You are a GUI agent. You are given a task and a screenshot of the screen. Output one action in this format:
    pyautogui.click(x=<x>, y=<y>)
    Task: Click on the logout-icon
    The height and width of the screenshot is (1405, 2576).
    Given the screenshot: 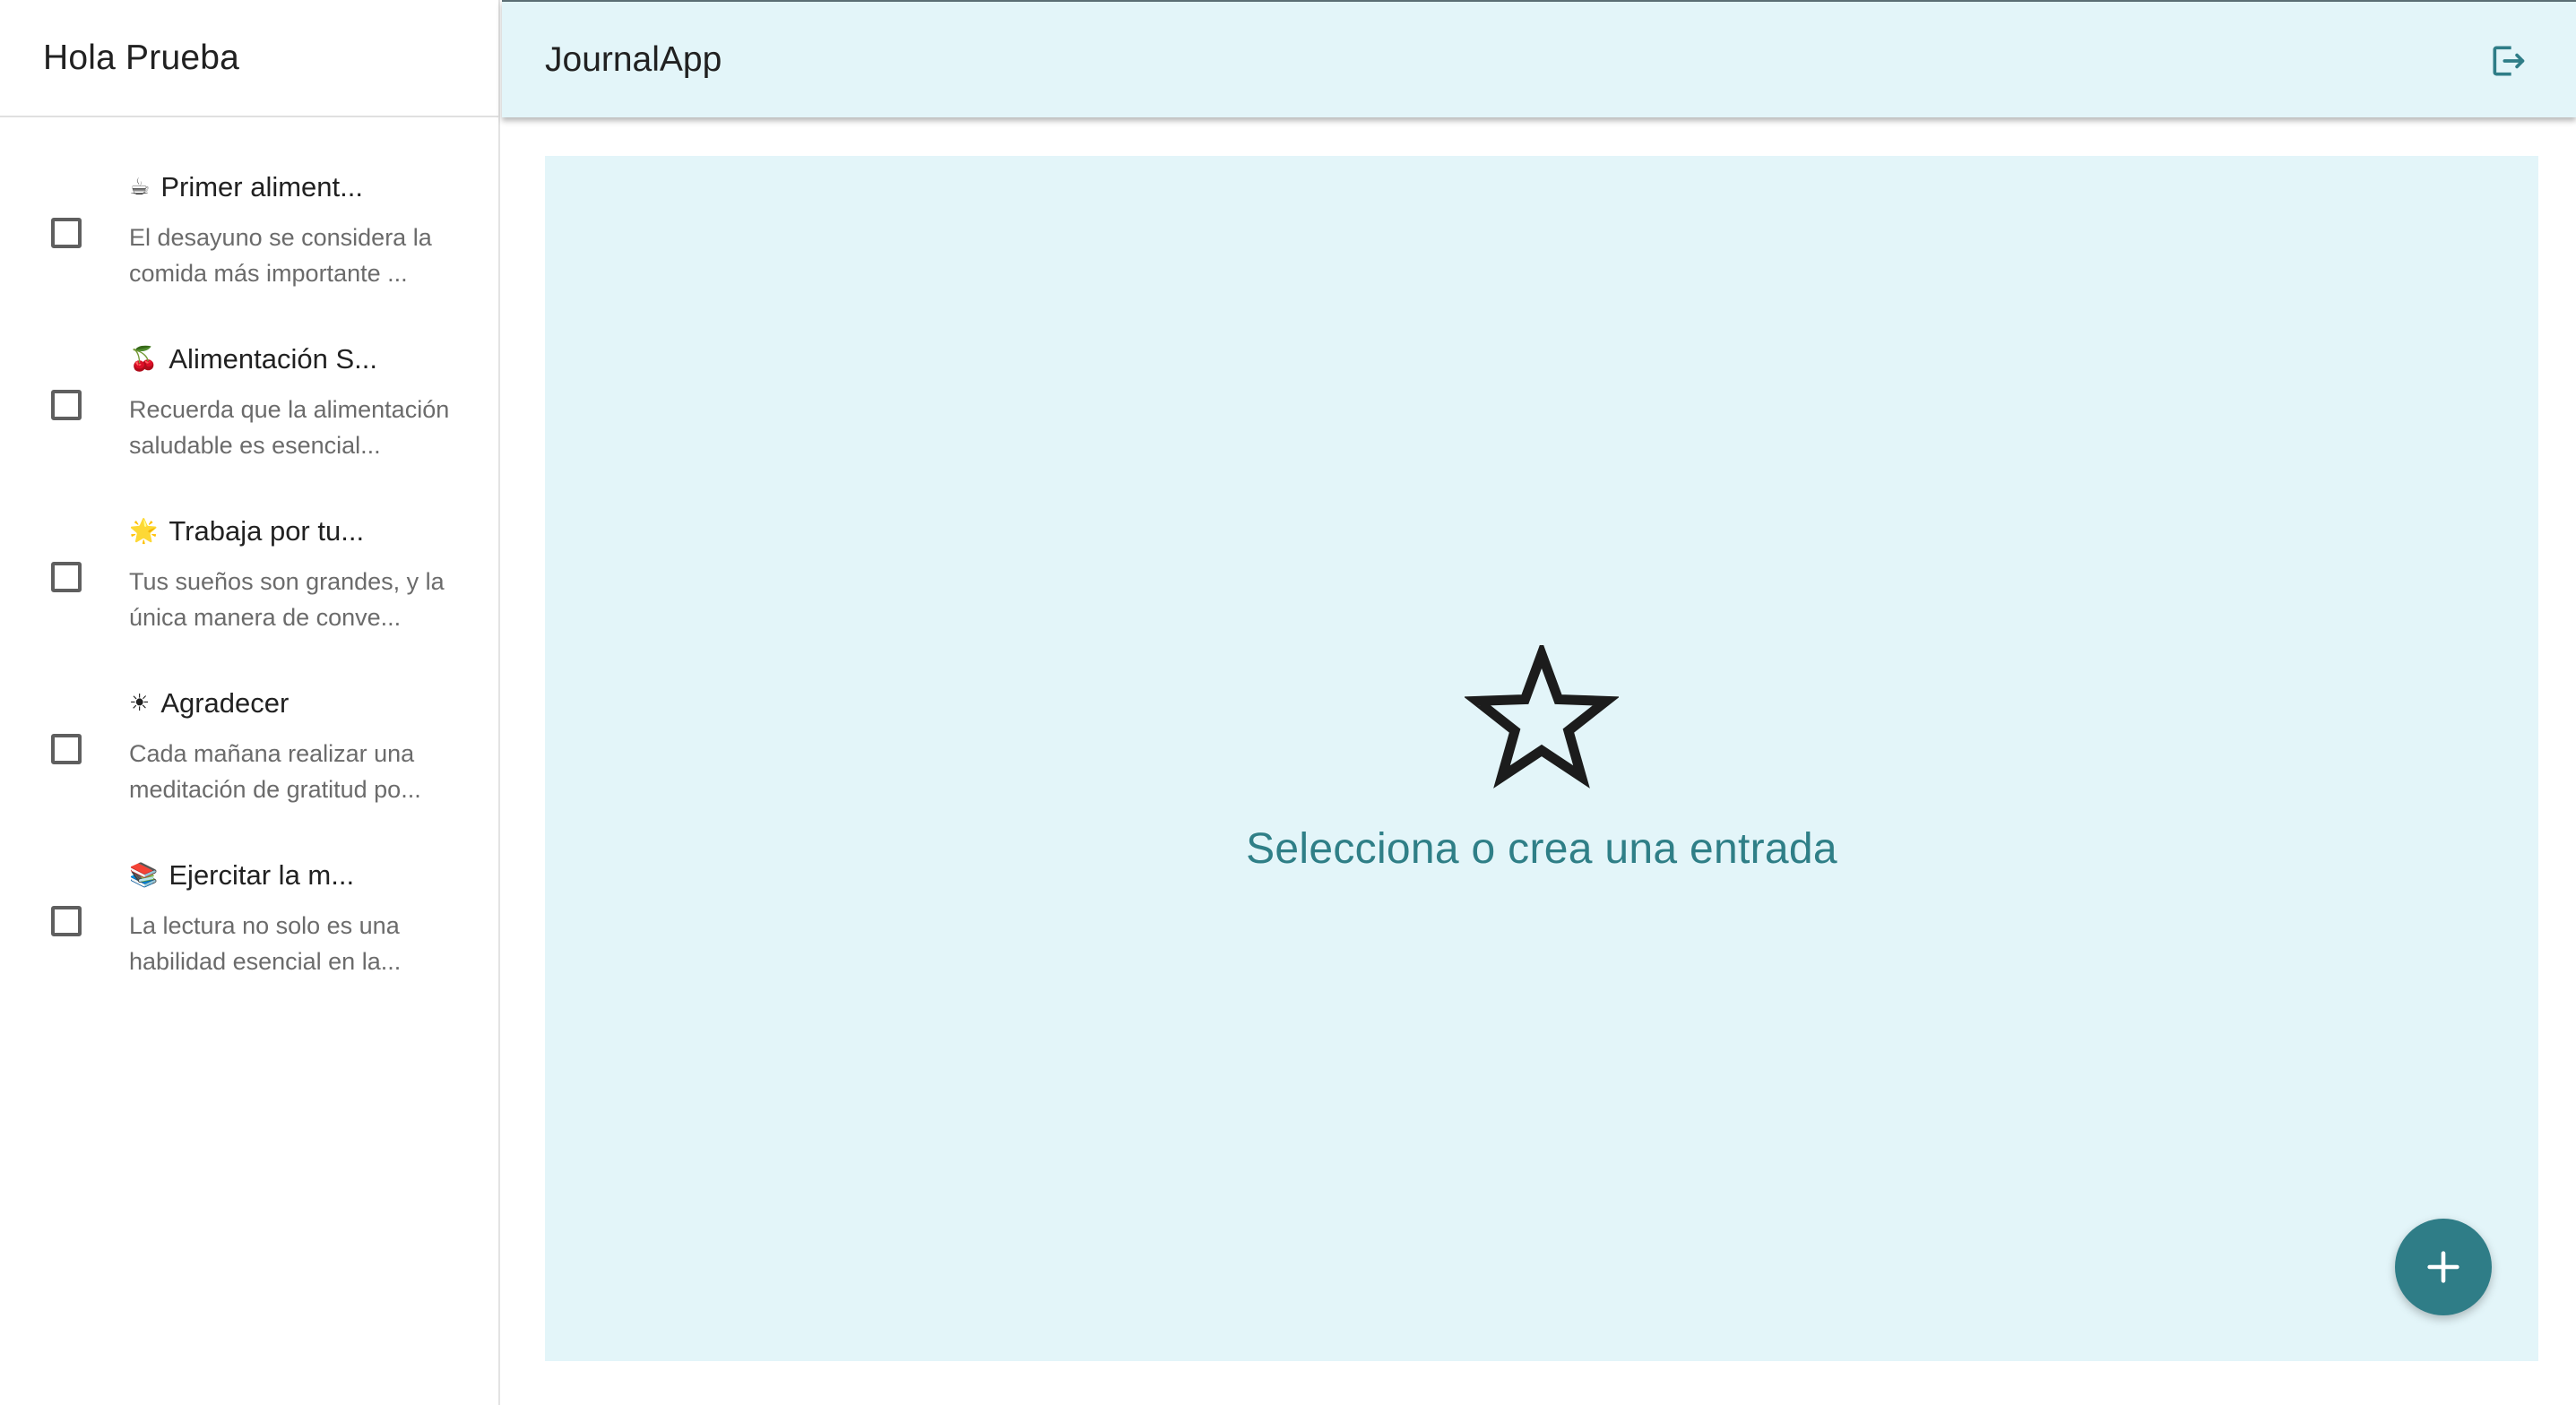 What is the action you would take?
    pyautogui.click(x=2509, y=61)
    